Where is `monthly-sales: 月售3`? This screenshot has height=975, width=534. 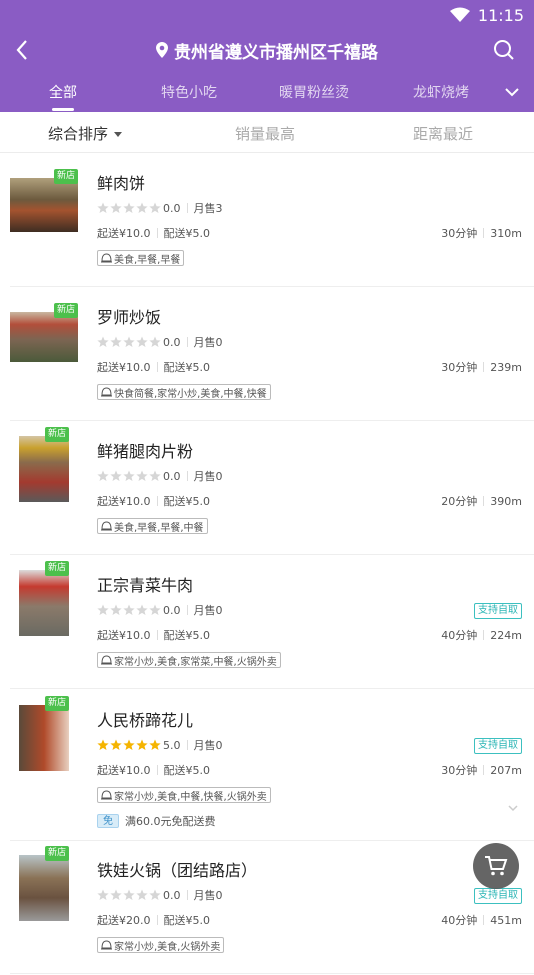 monthly-sales: 月售3 is located at coordinates (208, 208).